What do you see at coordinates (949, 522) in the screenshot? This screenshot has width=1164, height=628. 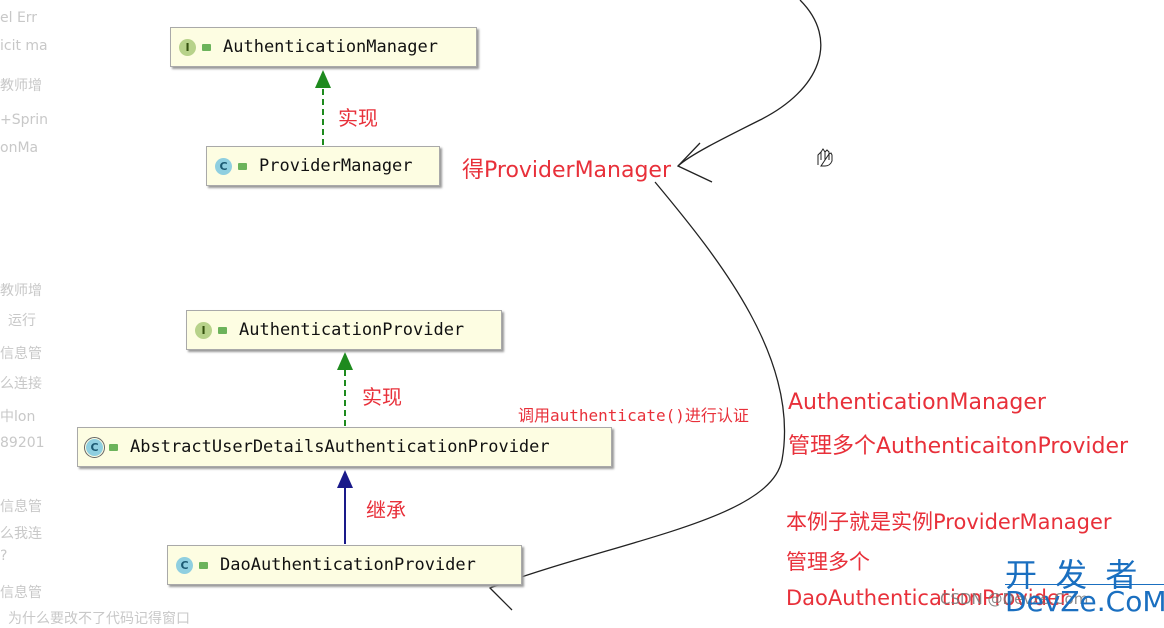 I see `annotation-example-line1: 本例子就是实例ProviderManager` at bounding box center [949, 522].